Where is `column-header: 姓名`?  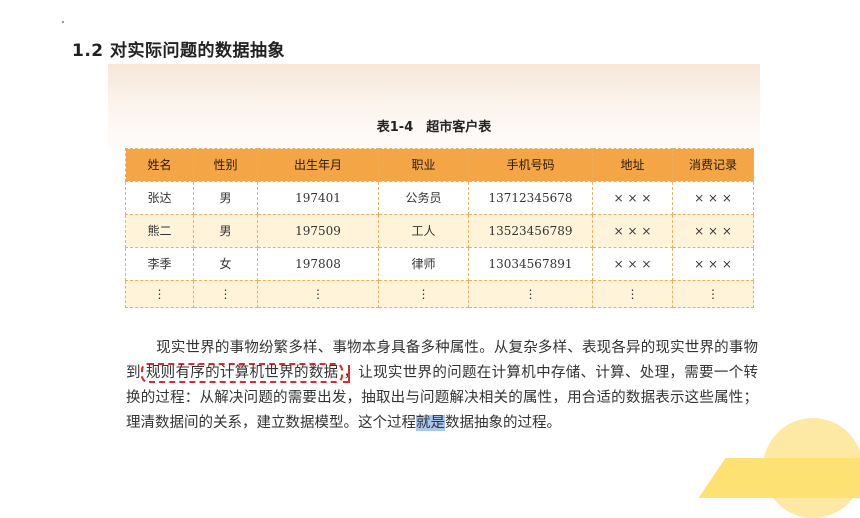
column-header: 姓名 is located at coordinates (159, 165).